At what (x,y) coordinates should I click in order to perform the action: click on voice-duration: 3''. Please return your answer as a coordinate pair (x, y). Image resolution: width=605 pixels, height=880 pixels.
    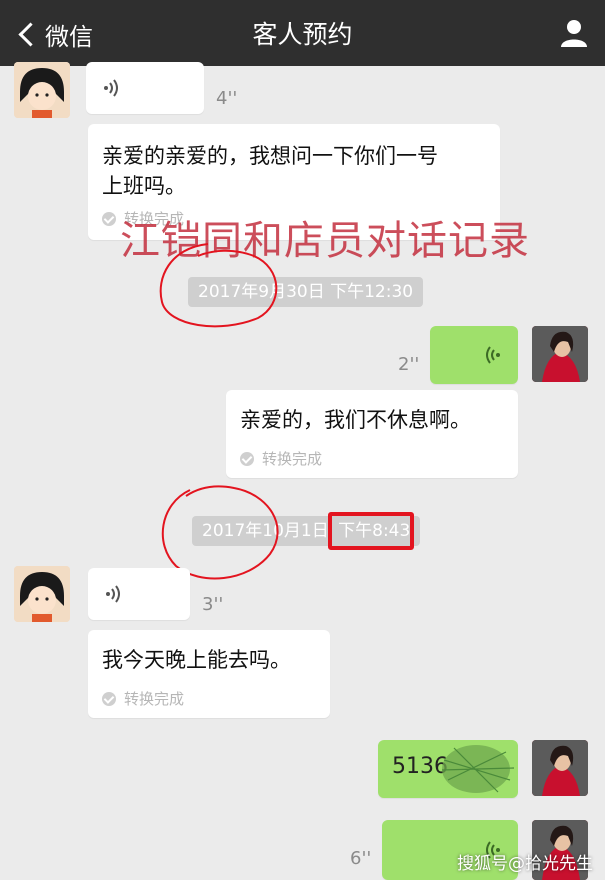
    Looking at the image, I should click on (213, 604).